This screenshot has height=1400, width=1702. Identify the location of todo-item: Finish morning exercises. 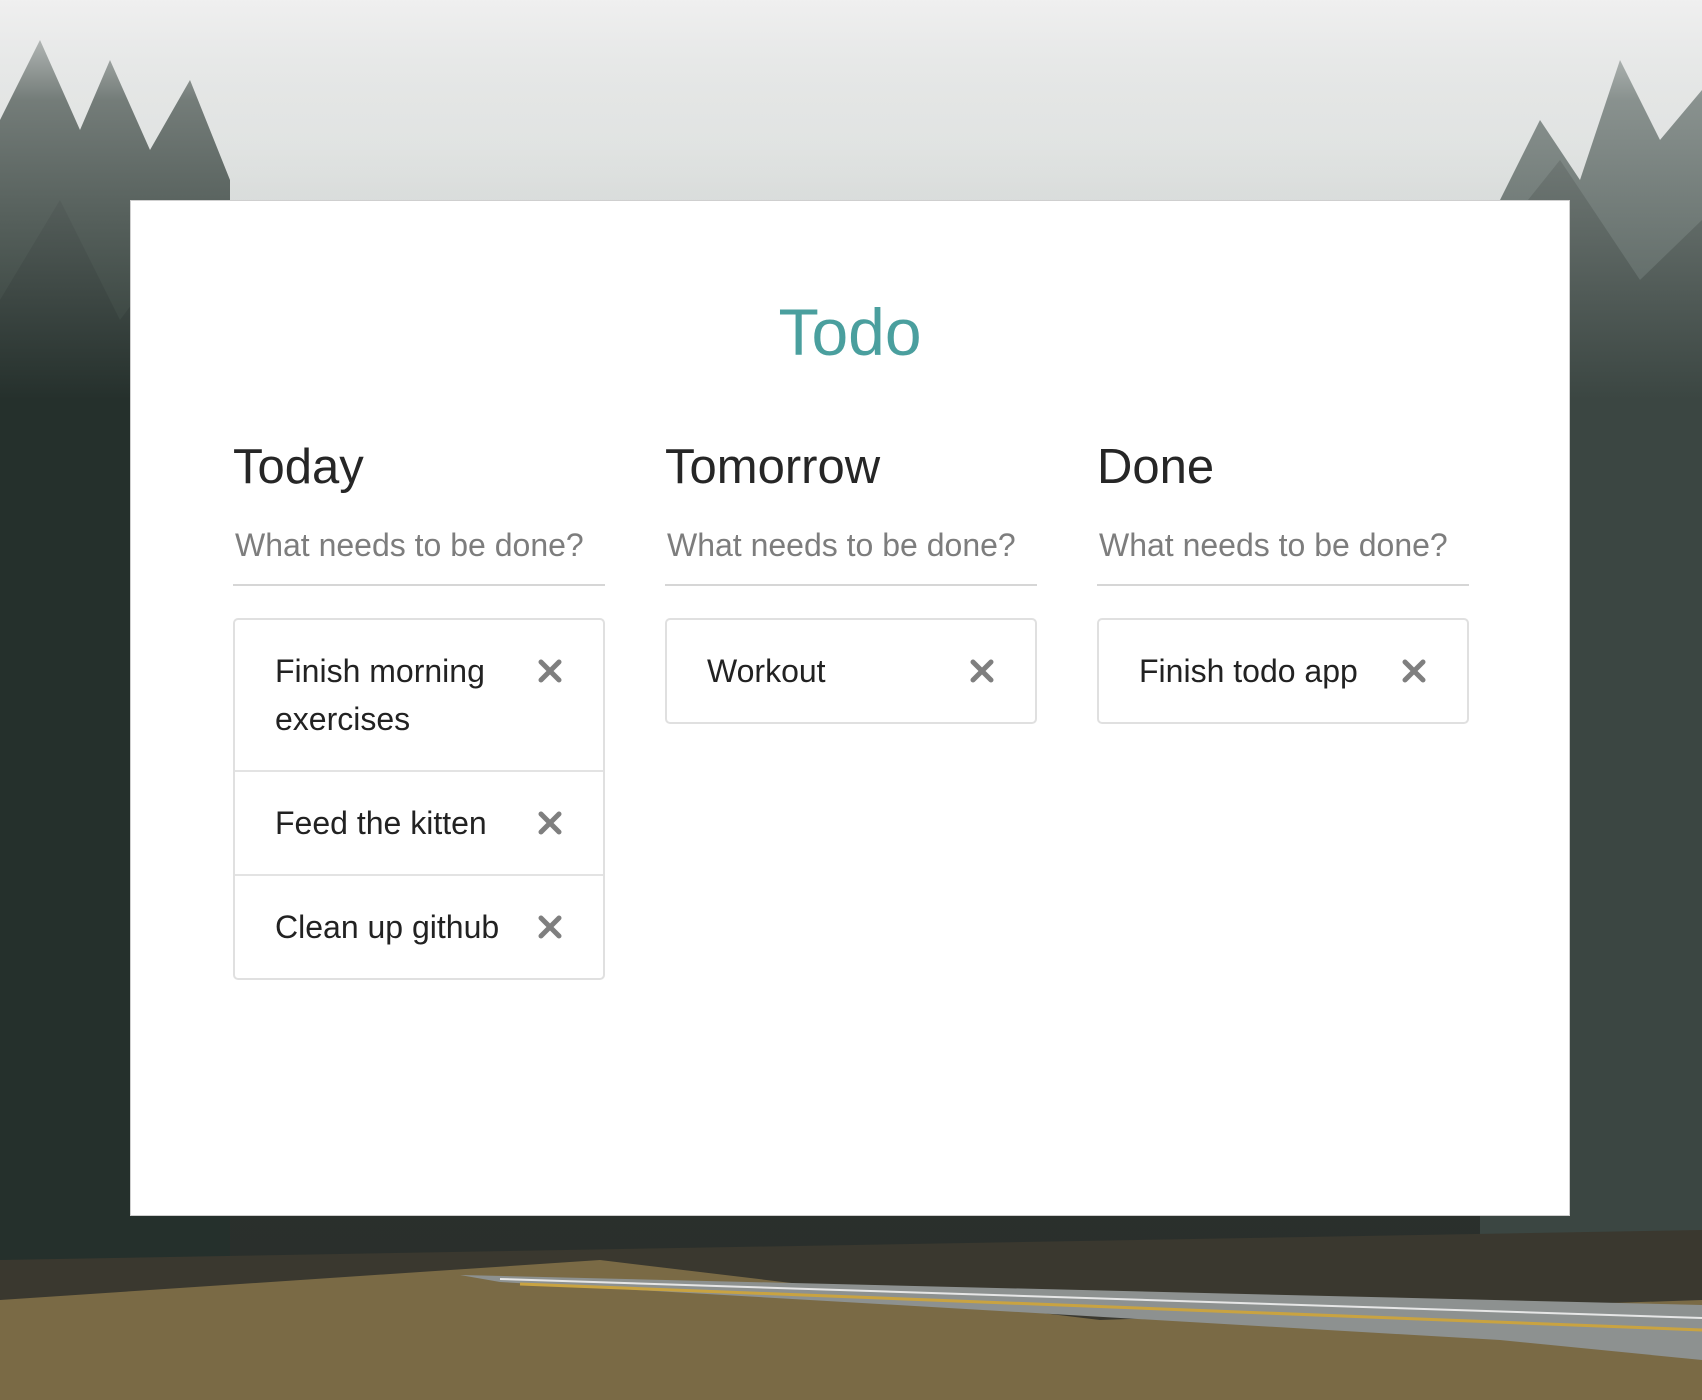
(419, 695).